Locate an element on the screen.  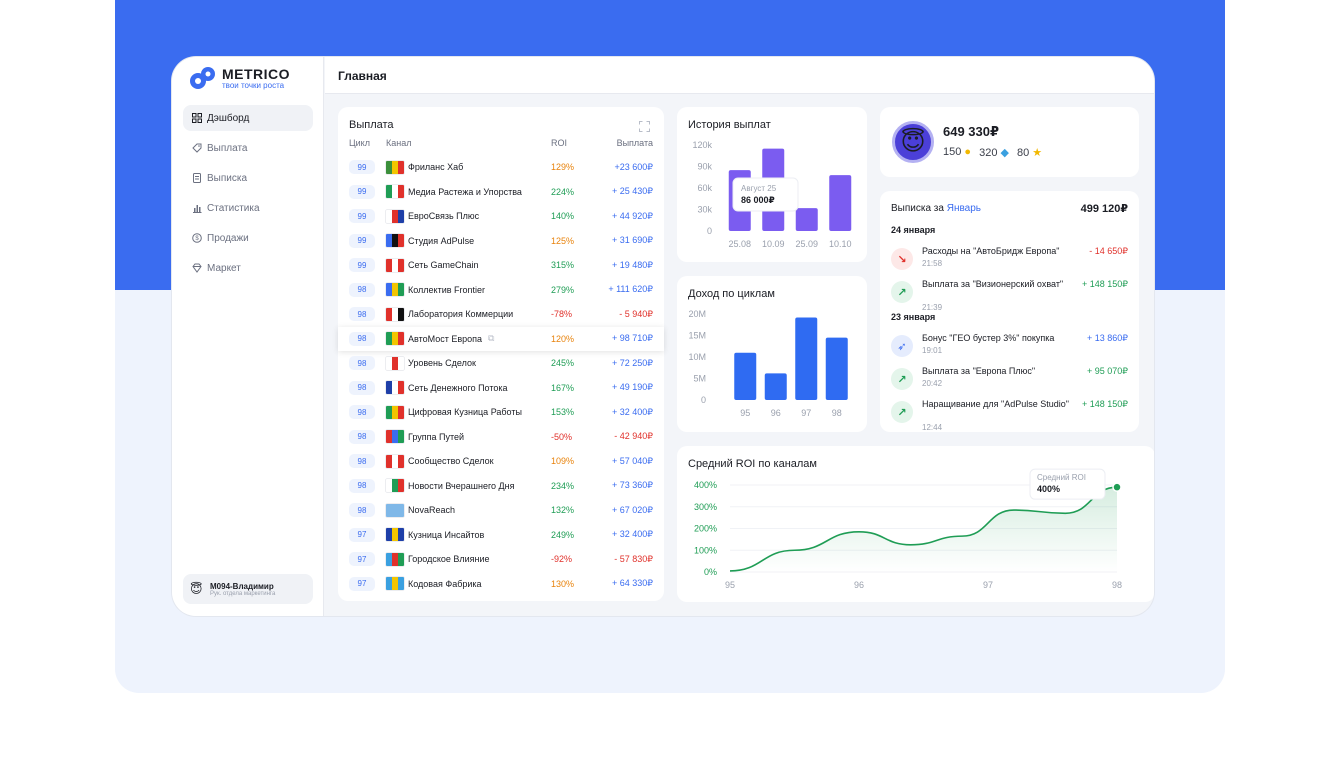
table-row: 97 Городское Влияние -92% - 57 830₽ is located at coordinates (501, 559).